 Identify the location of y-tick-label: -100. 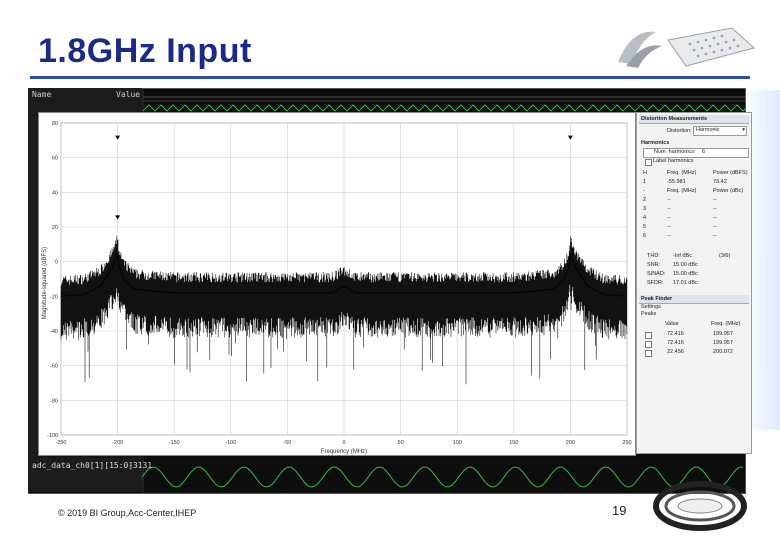
(52, 436).